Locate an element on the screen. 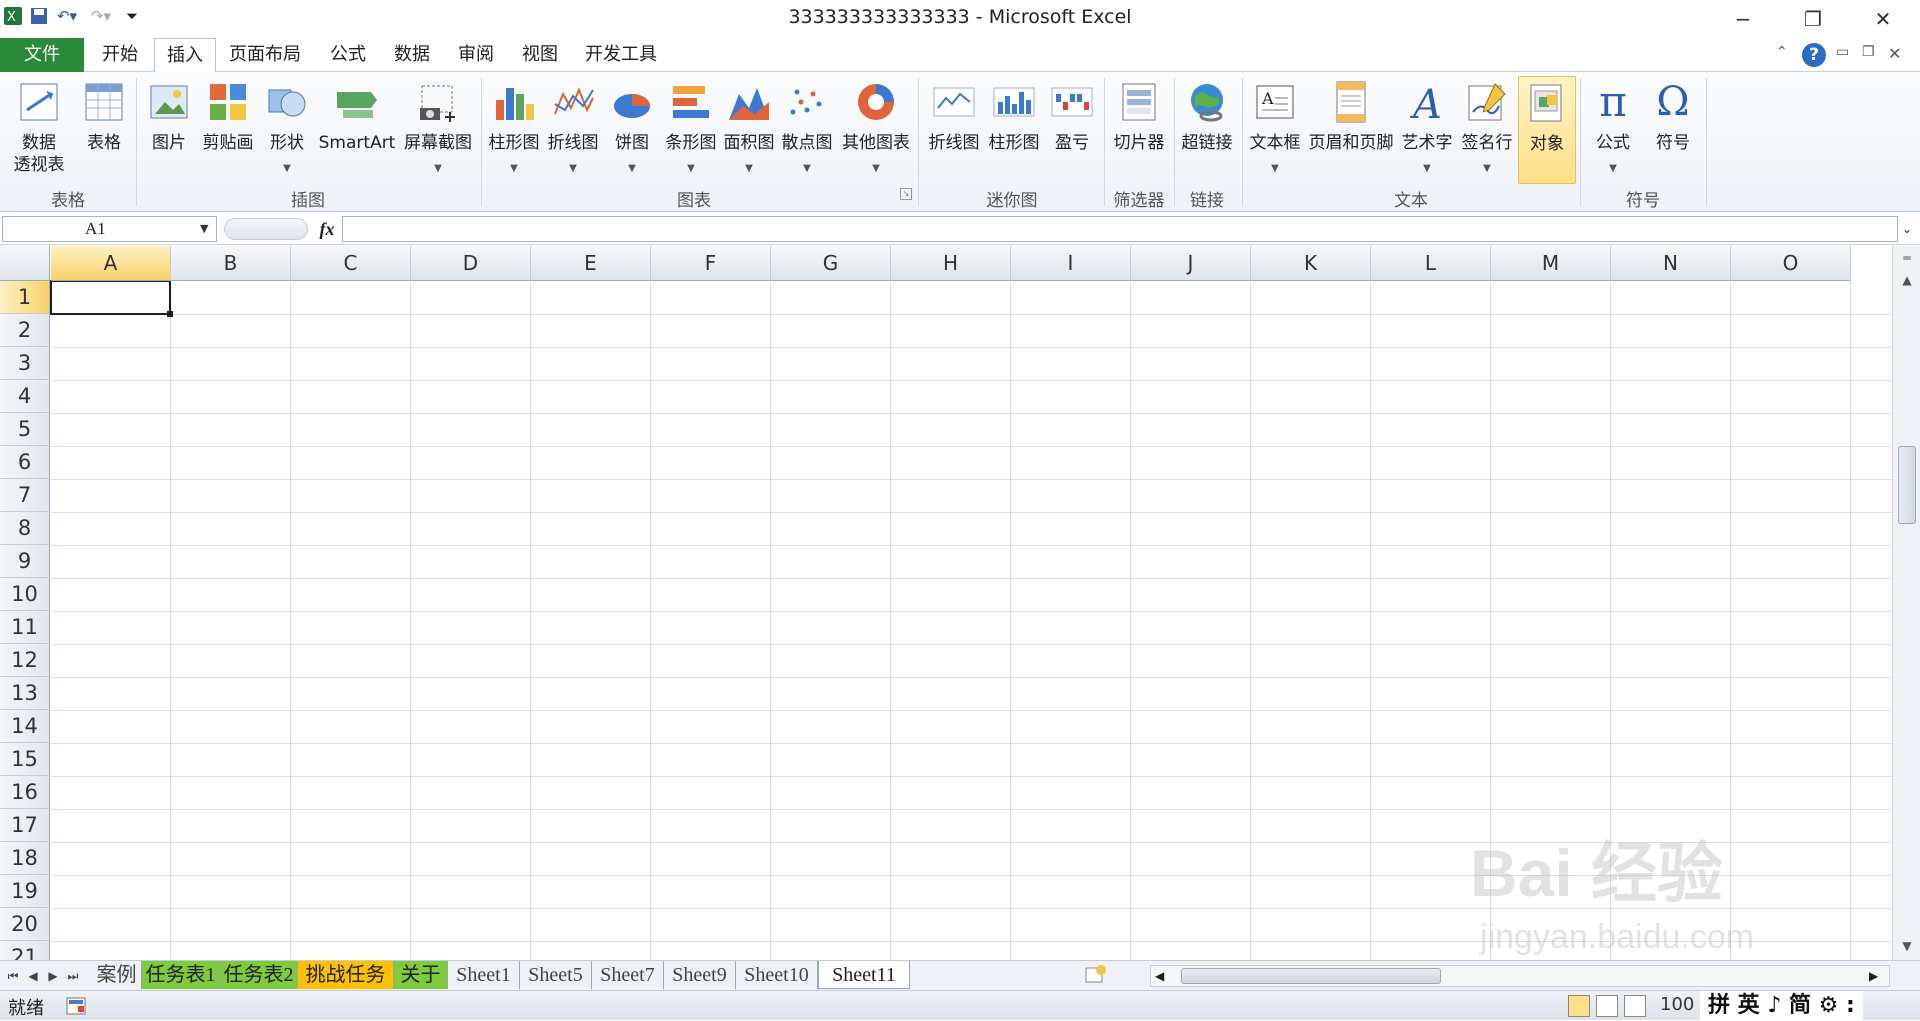 This screenshot has width=1920, height=1021. shapes-button: 形状 ▼ is located at coordinates (287, 130).